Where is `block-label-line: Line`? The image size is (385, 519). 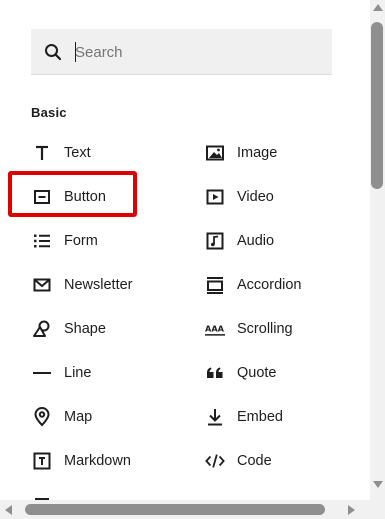
block-label-line: Line is located at coordinates (78, 373).